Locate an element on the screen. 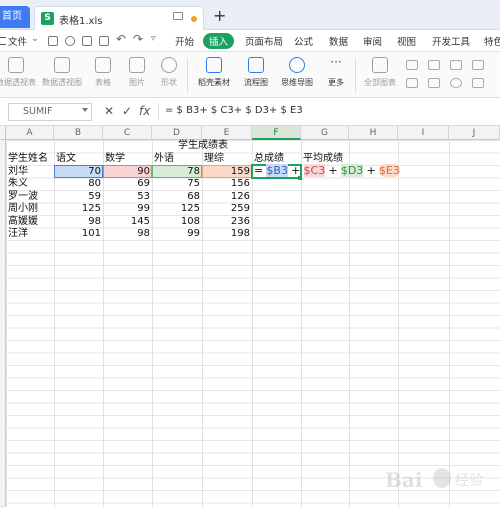  column-header-h: H is located at coordinates (373, 133).